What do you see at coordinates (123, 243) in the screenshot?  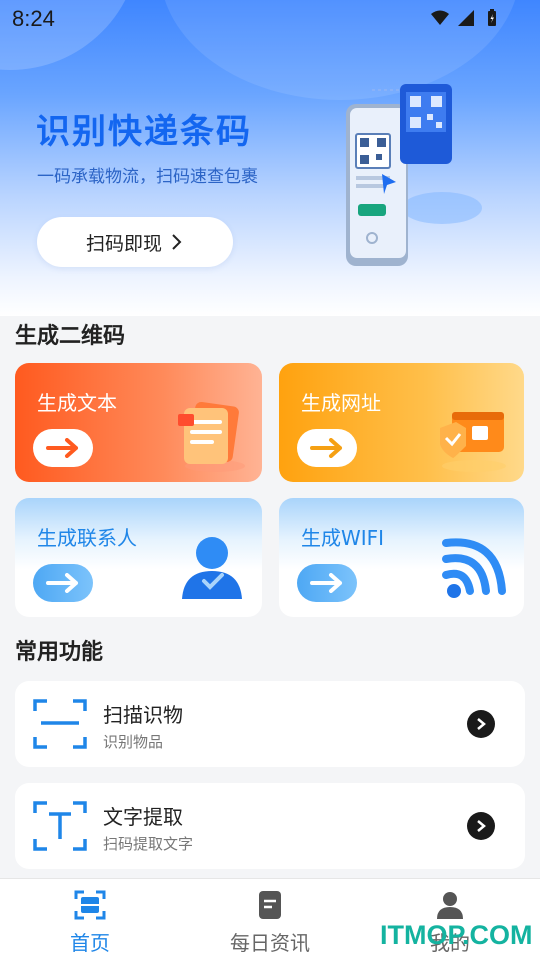 I see `scan-now-label: 扫码即现` at bounding box center [123, 243].